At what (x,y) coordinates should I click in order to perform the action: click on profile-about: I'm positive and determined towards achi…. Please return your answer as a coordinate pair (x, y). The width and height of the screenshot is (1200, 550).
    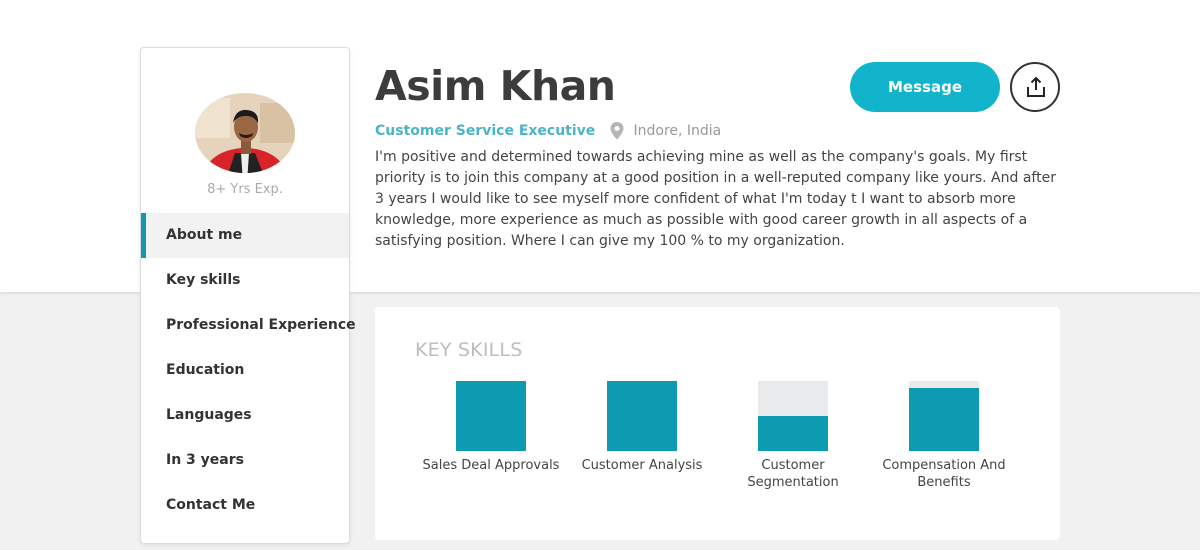
    Looking at the image, I should click on (715, 199).